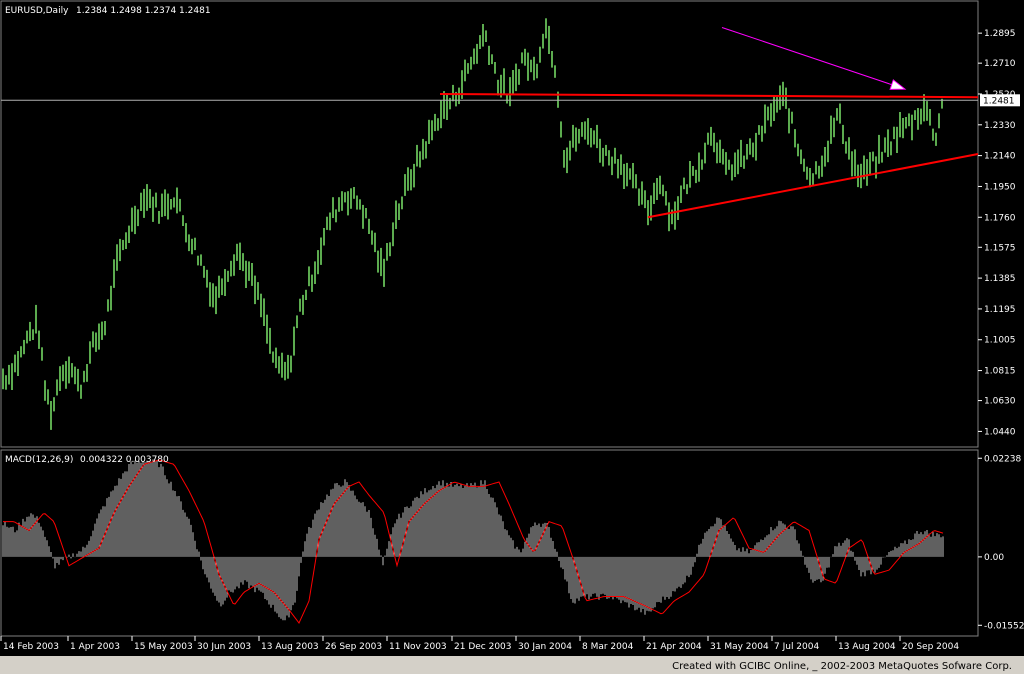 This screenshot has width=1024, height=674. I want to click on time-tick-label: 30 Jan 2004, so click(545, 647).